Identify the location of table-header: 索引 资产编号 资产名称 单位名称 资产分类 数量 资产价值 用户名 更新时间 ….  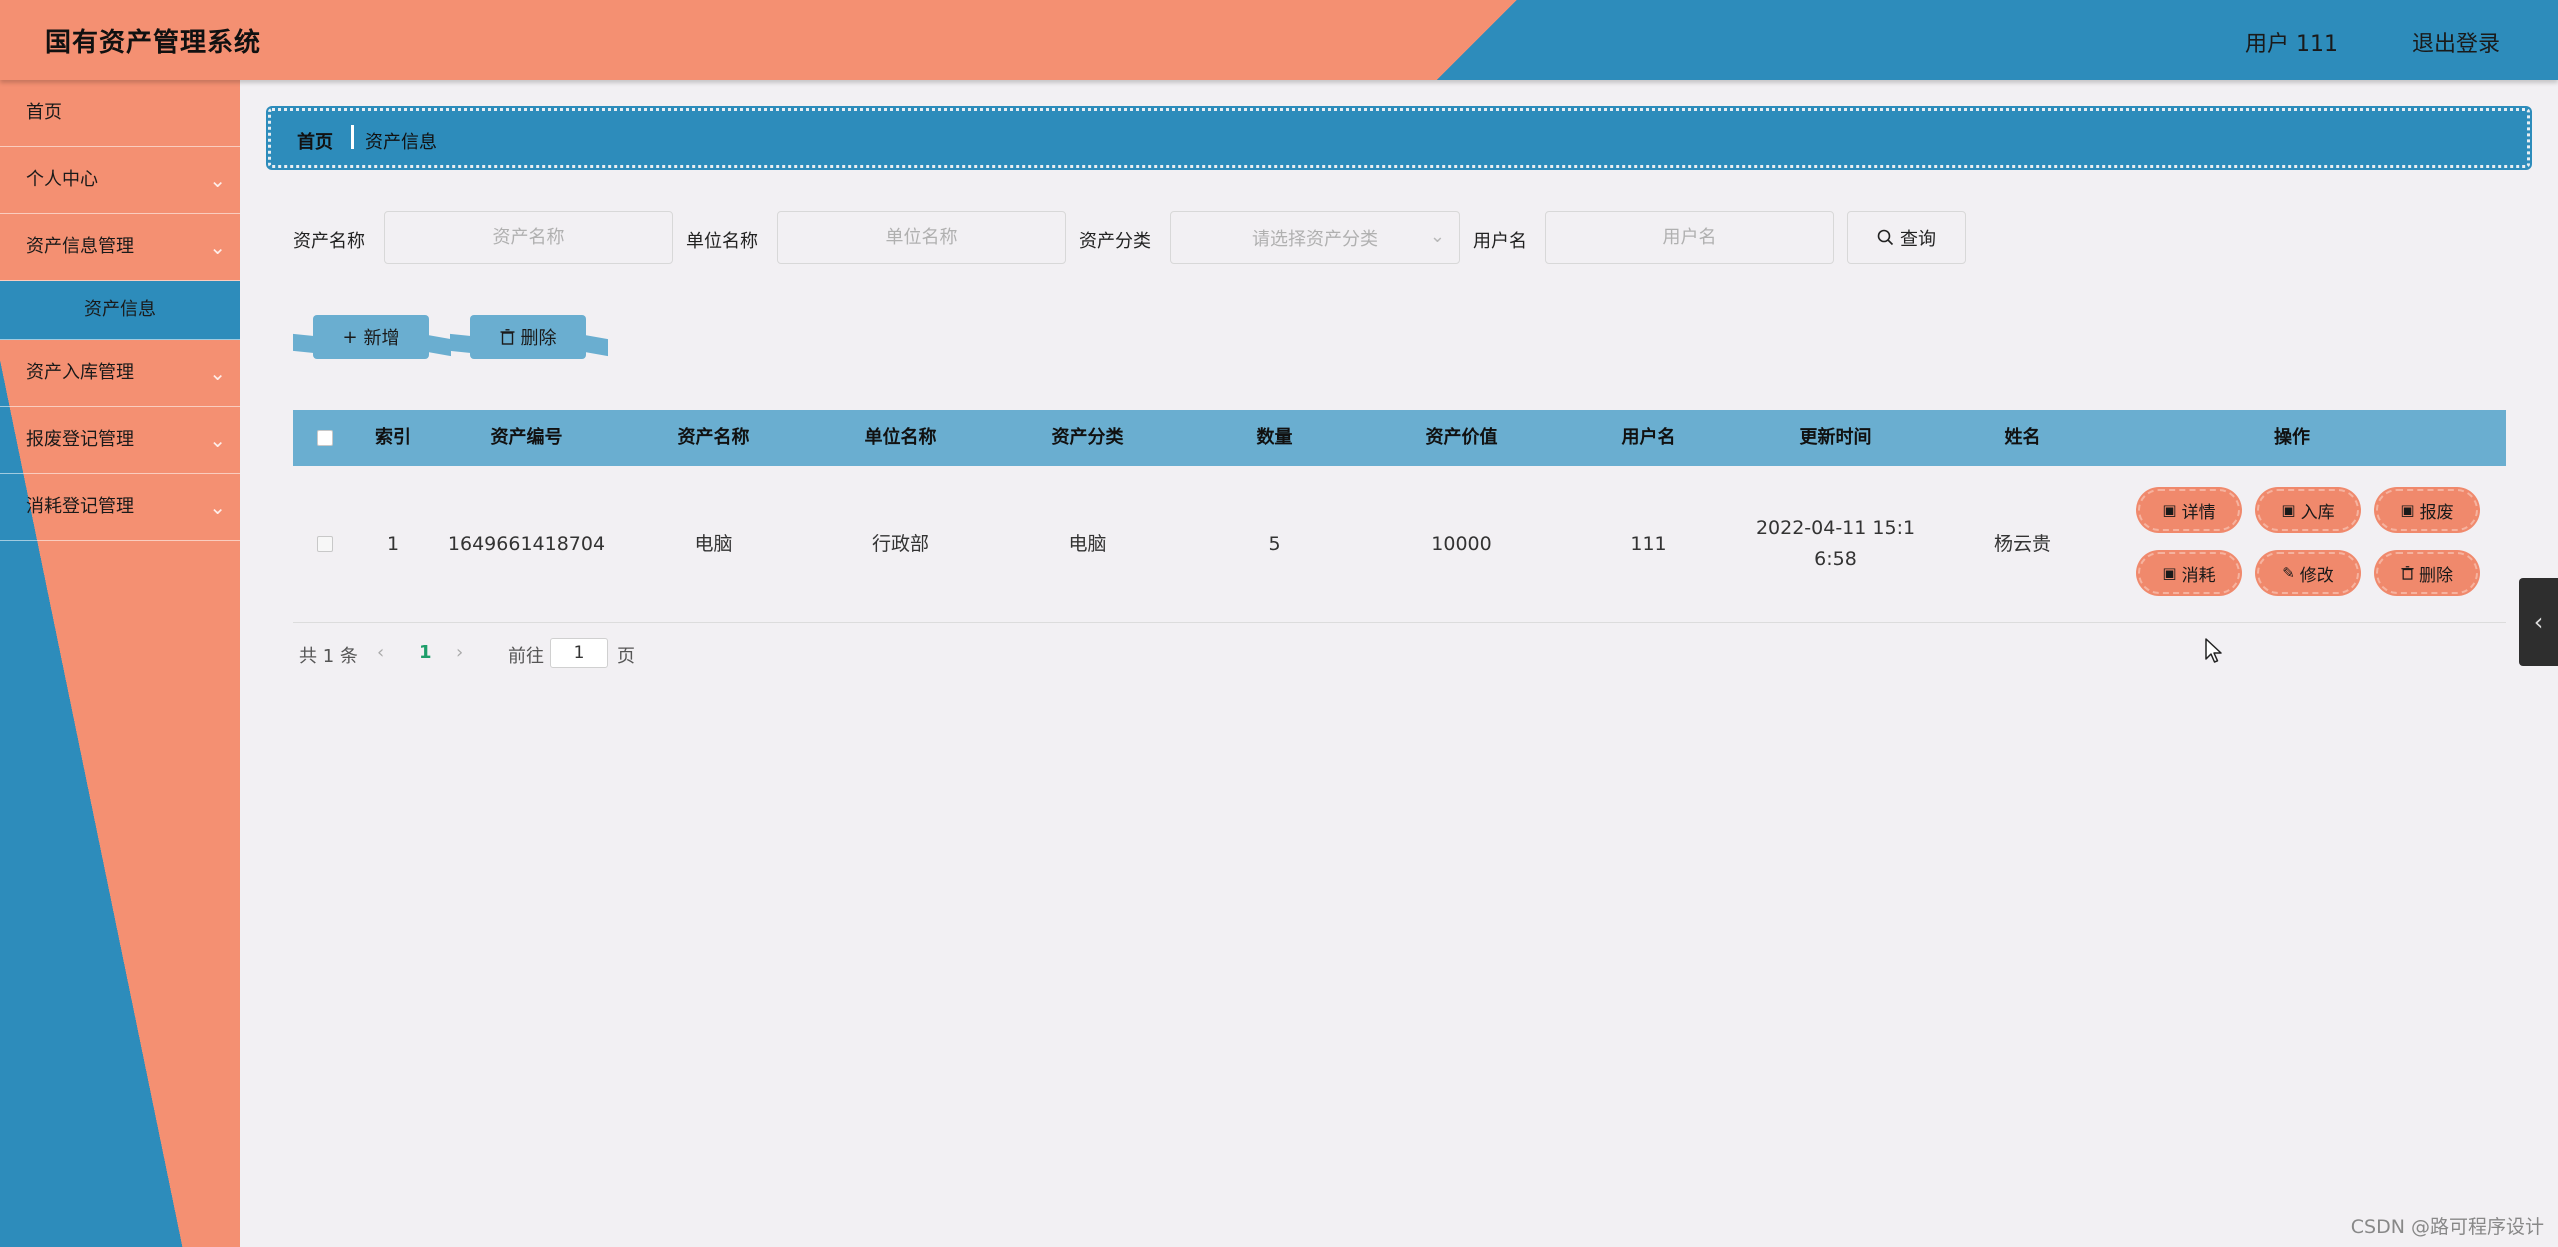
(1399, 438).